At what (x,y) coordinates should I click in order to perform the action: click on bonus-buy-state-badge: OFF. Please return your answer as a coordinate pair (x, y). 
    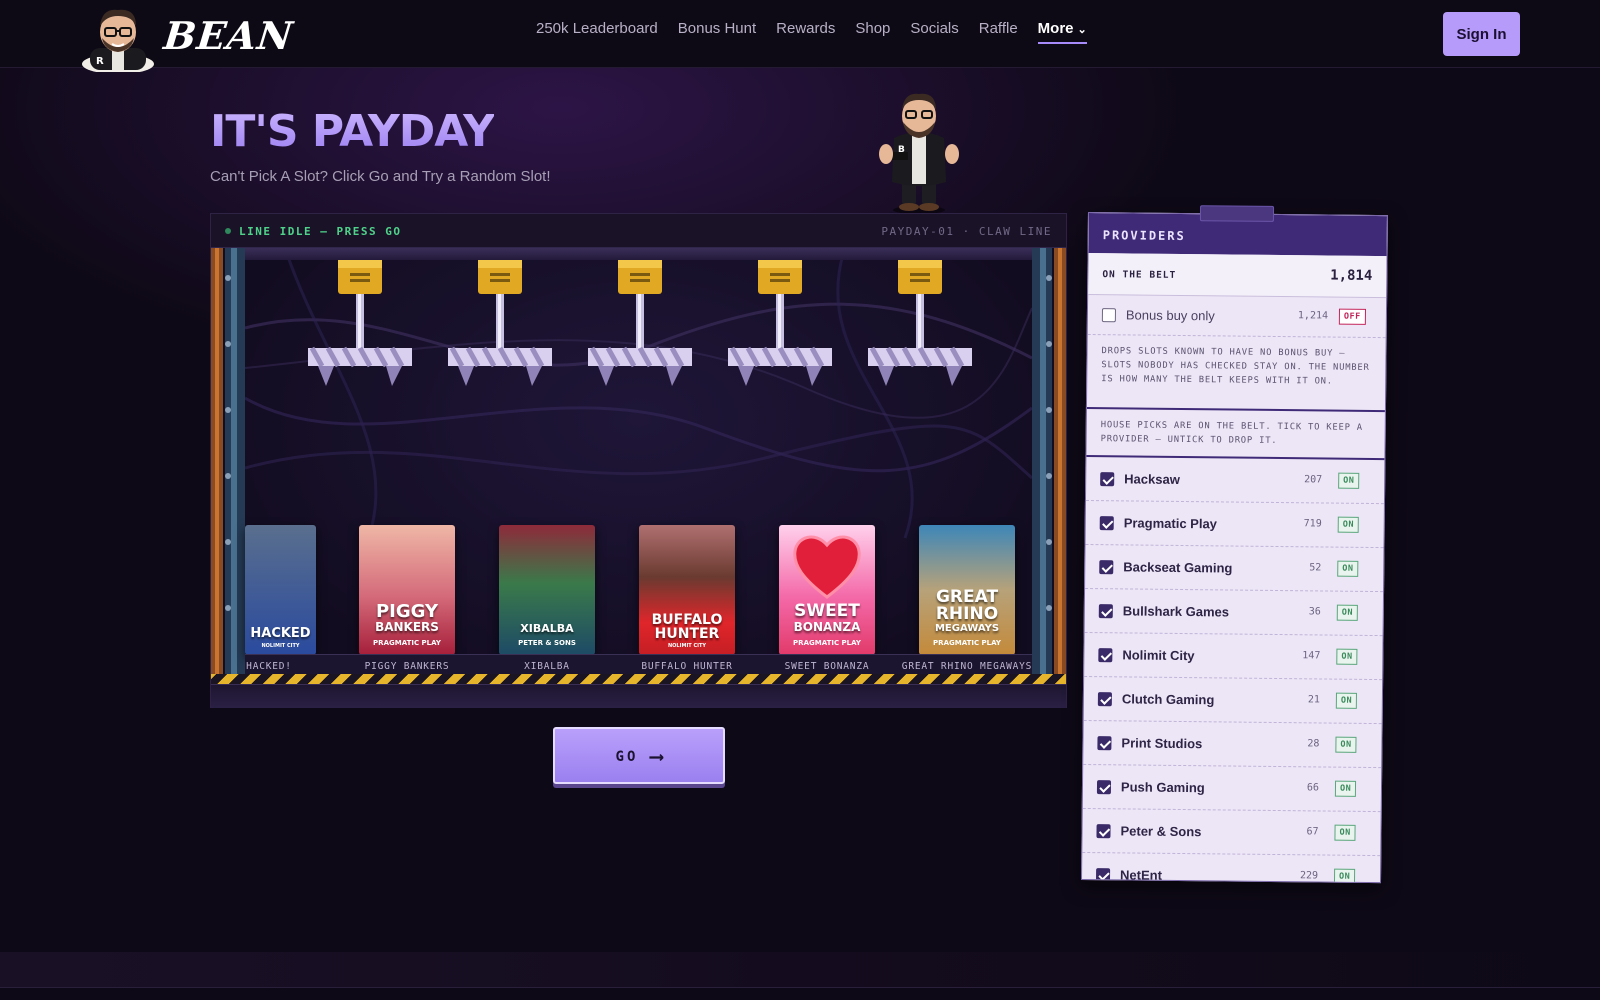
    Looking at the image, I should click on (1352, 316).